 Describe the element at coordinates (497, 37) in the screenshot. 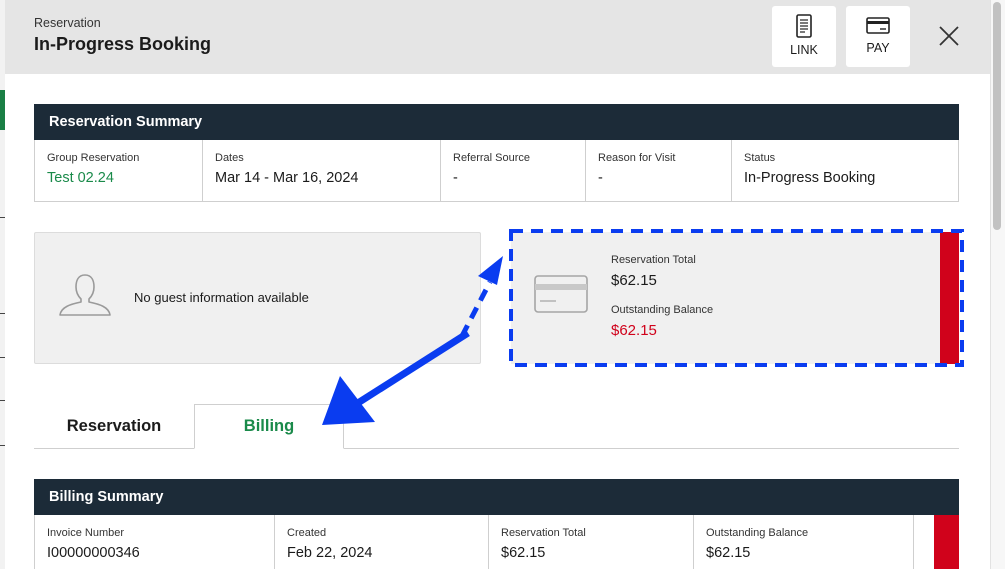

I see `modal-header: Reservation In-Progress Booking LINK PAY` at that location.